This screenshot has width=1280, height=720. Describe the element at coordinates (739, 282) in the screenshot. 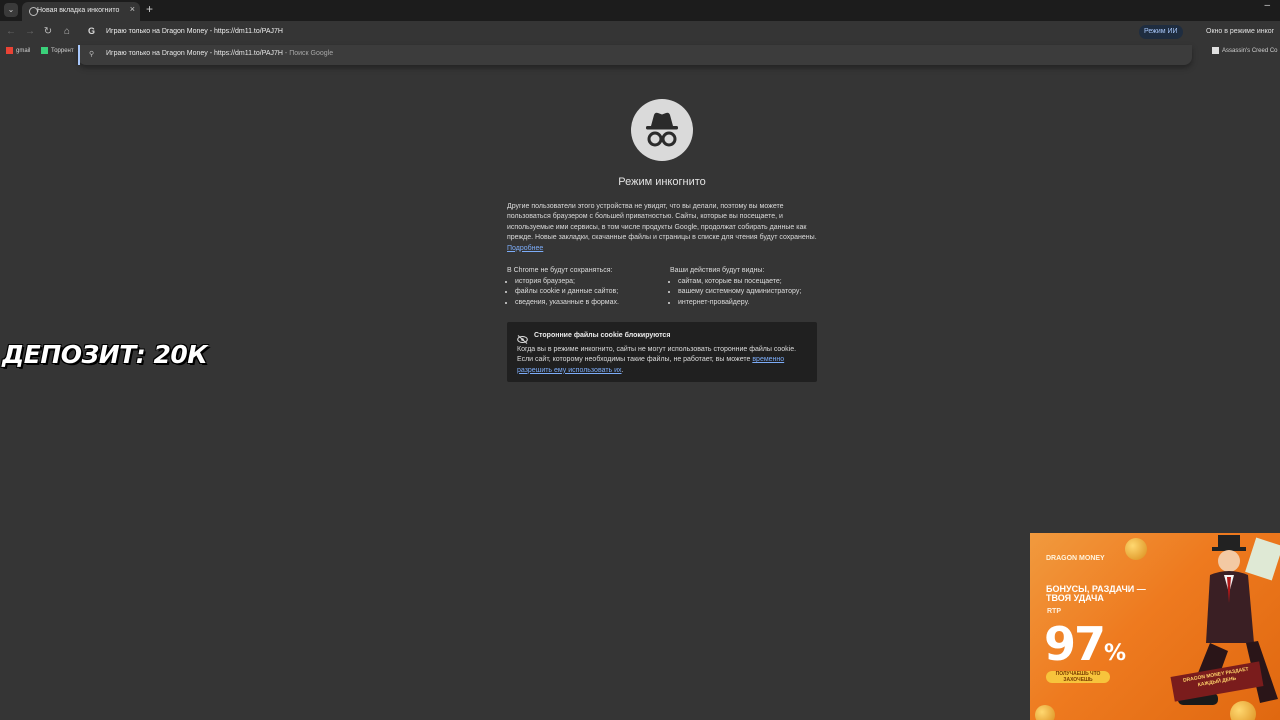

I see `list-item: сайтам, которые вы посещаете;` at that location.